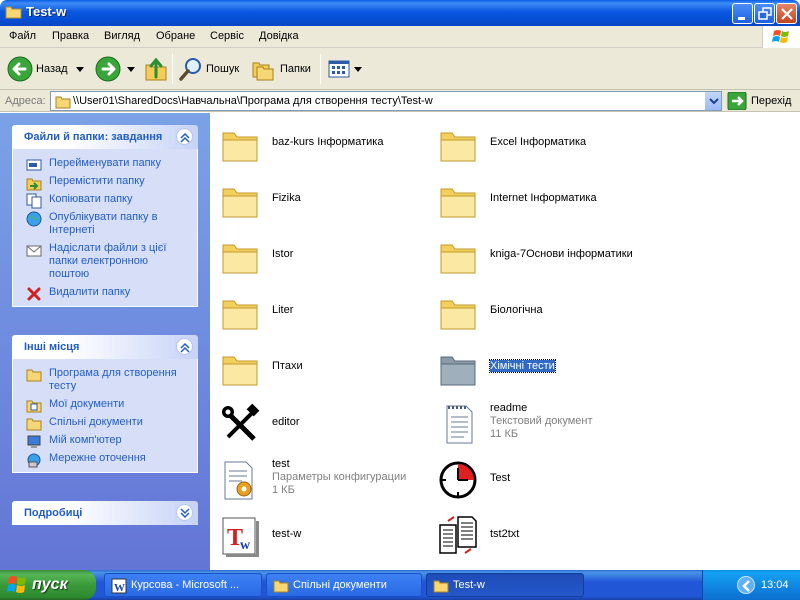 The image size is (800, 600). What do you see at coordinates (108, 69) in the screenshot?
I see `forward-arrow-icon` at bounding box center [108, 69].